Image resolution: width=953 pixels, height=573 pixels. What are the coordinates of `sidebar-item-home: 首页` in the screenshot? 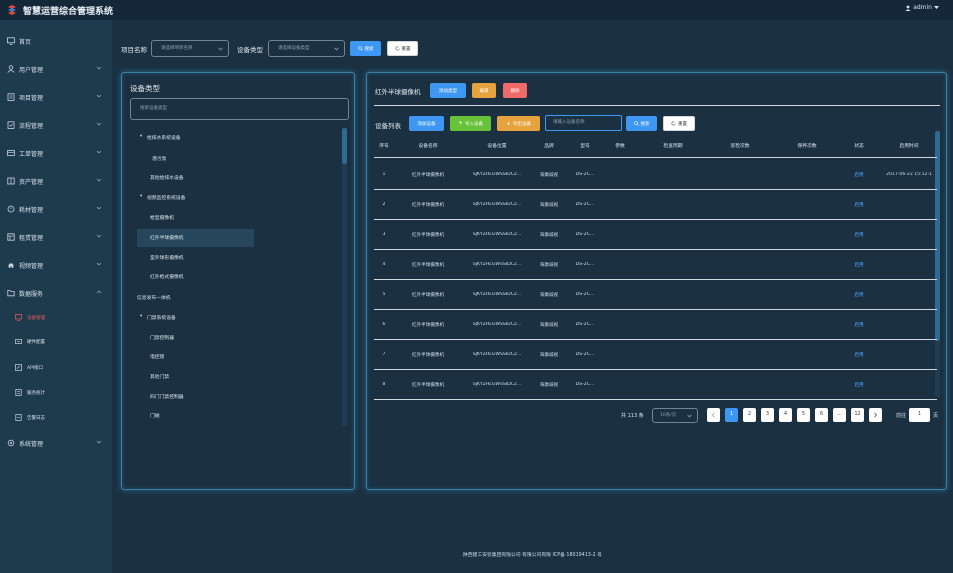 It's located at (56, 41).